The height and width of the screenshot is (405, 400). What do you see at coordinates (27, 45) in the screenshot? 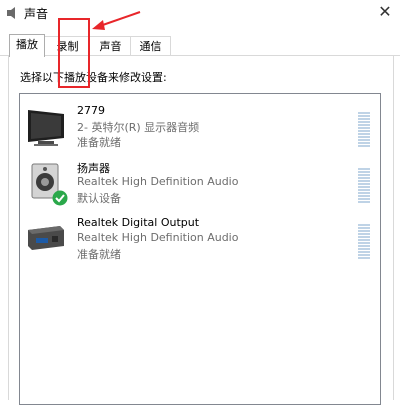
I see `tab-playback: 播放` at bounding box center [27, 45].